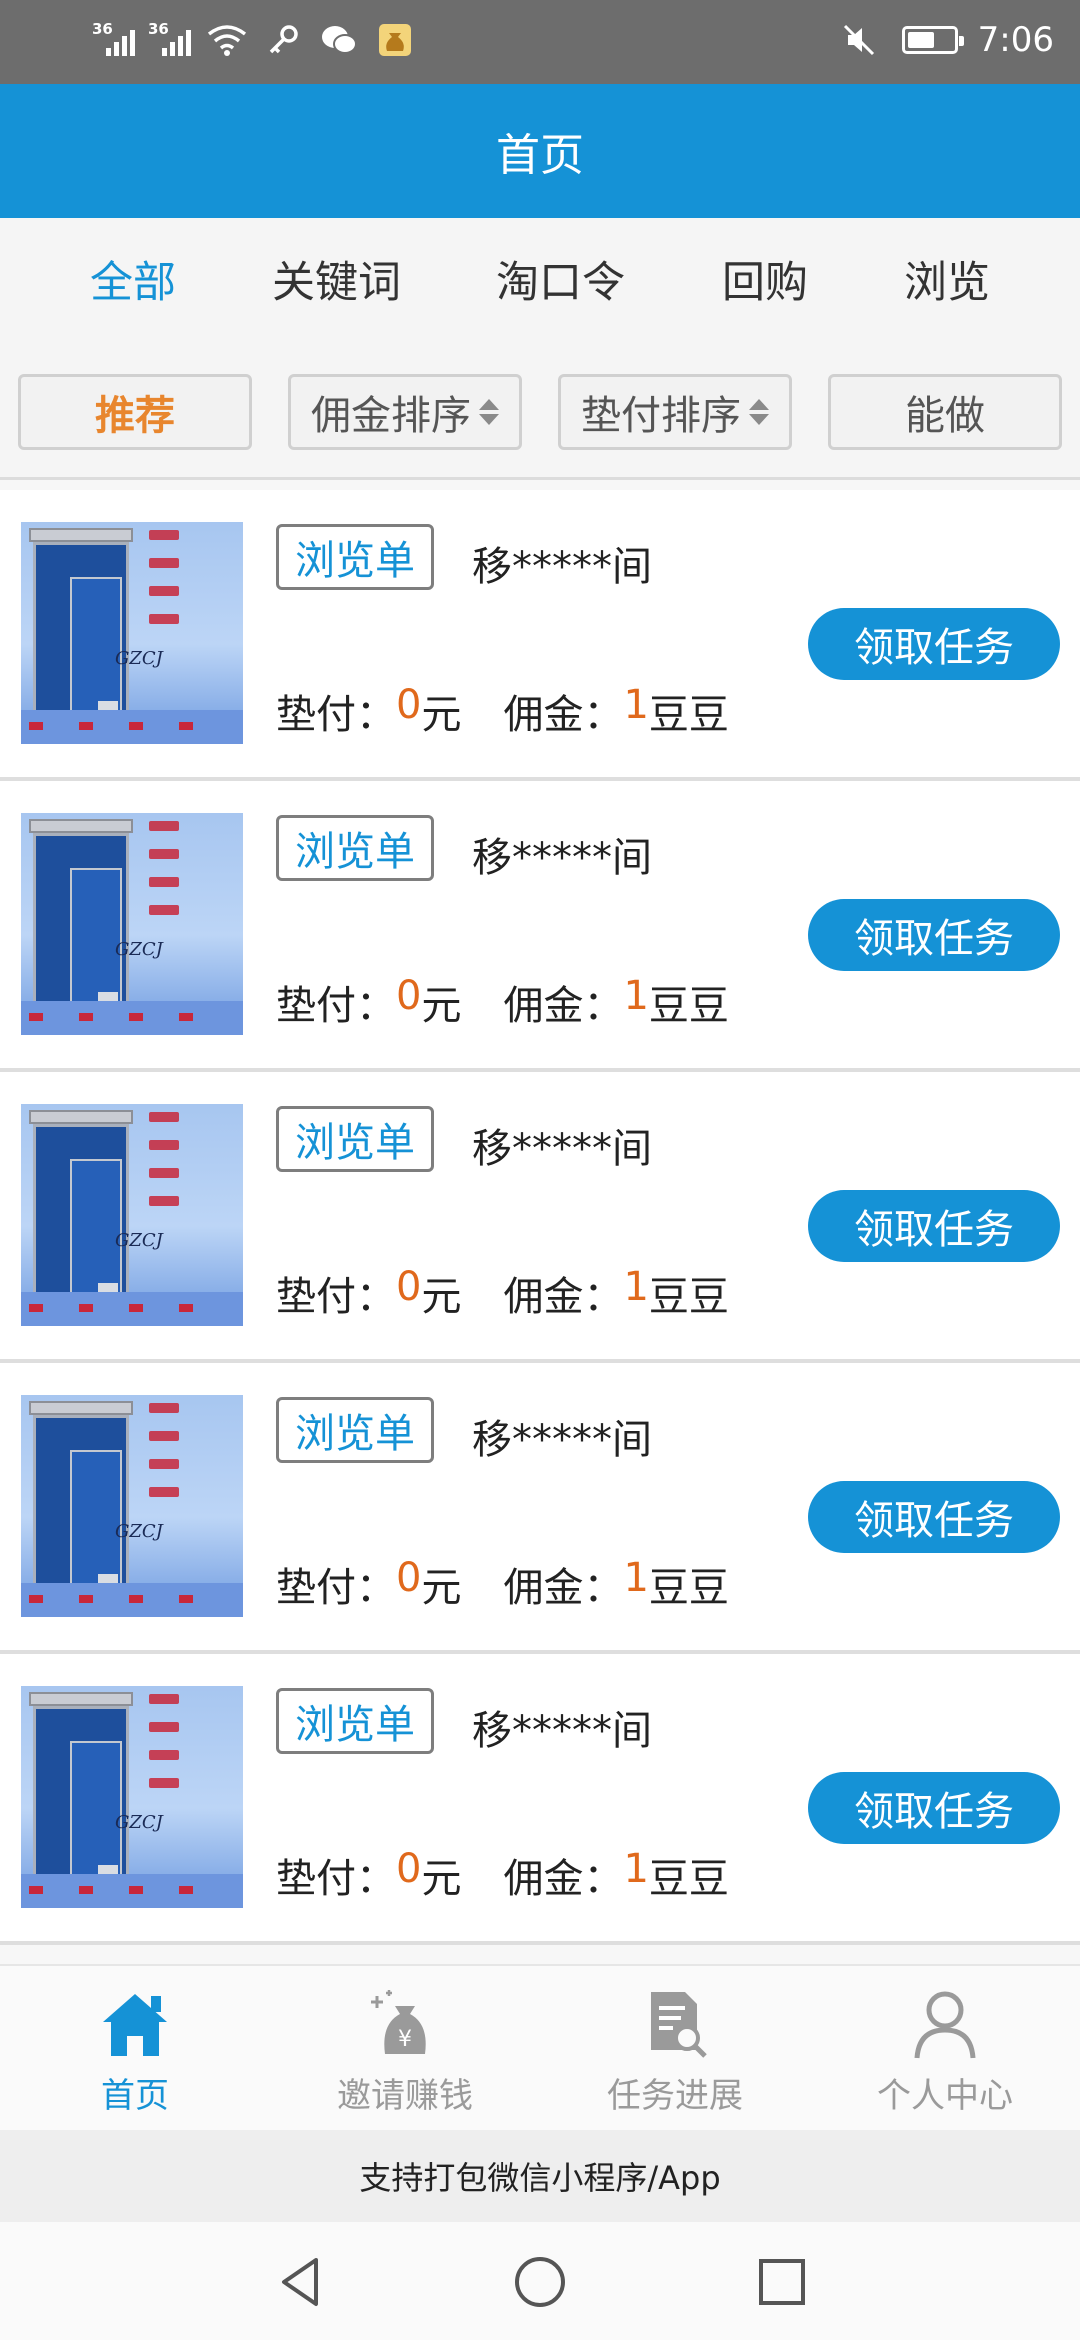 The width and height of the screenshot is (1080, 2340). I want to click on battery-icon, so click(932, 40).